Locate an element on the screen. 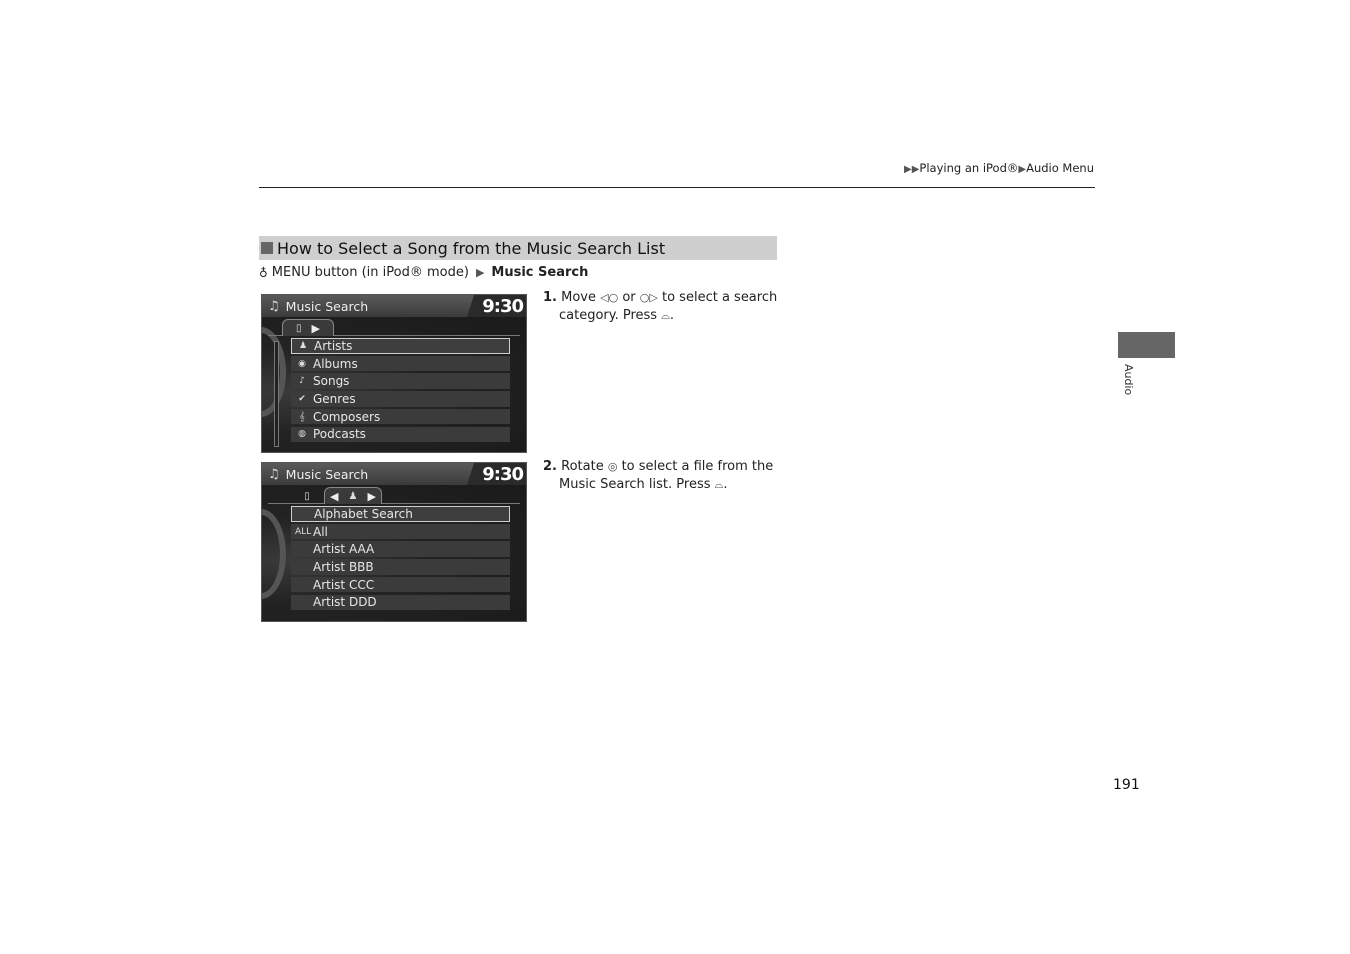  breadcrumb-item: Playing an iPod® is located at coordinates (969, 168).